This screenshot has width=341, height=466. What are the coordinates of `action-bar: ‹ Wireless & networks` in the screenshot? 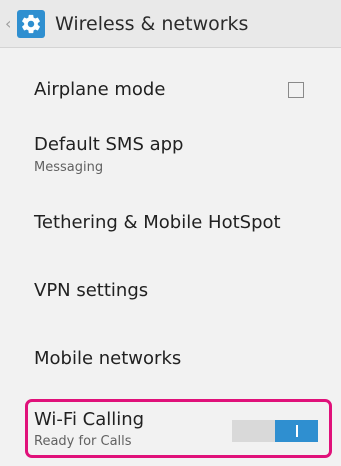 It's located at (170, 24).